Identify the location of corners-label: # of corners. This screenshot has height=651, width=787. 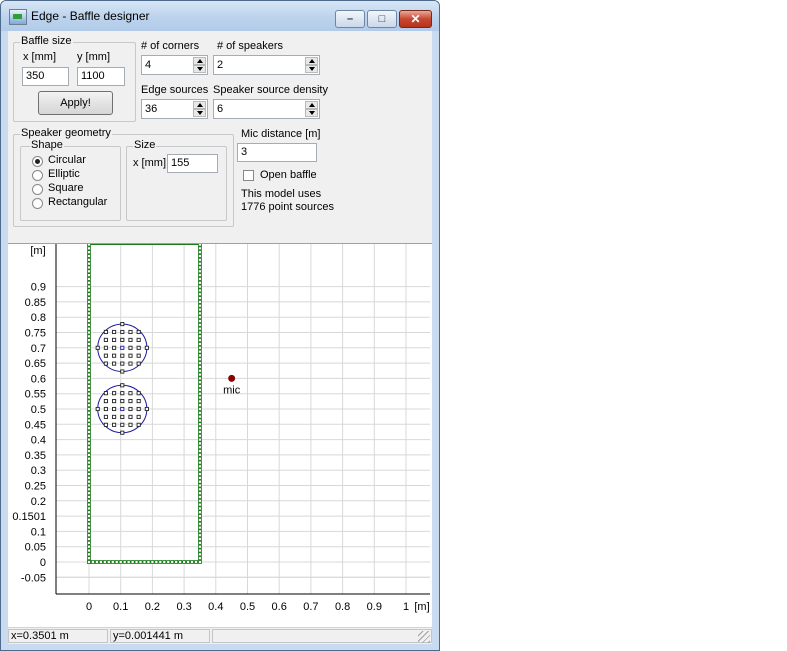
(170, 46).